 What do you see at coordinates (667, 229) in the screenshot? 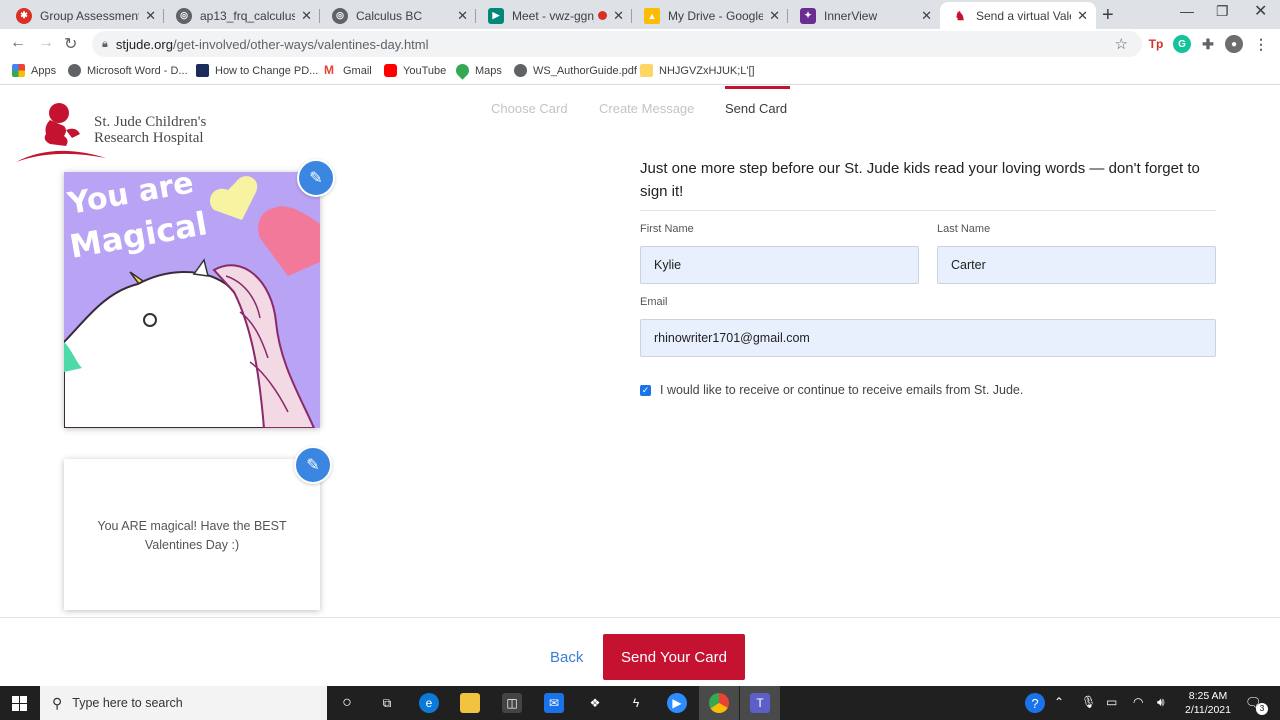
I see `first-name-label: First Name` at bounding box center [667, 229].